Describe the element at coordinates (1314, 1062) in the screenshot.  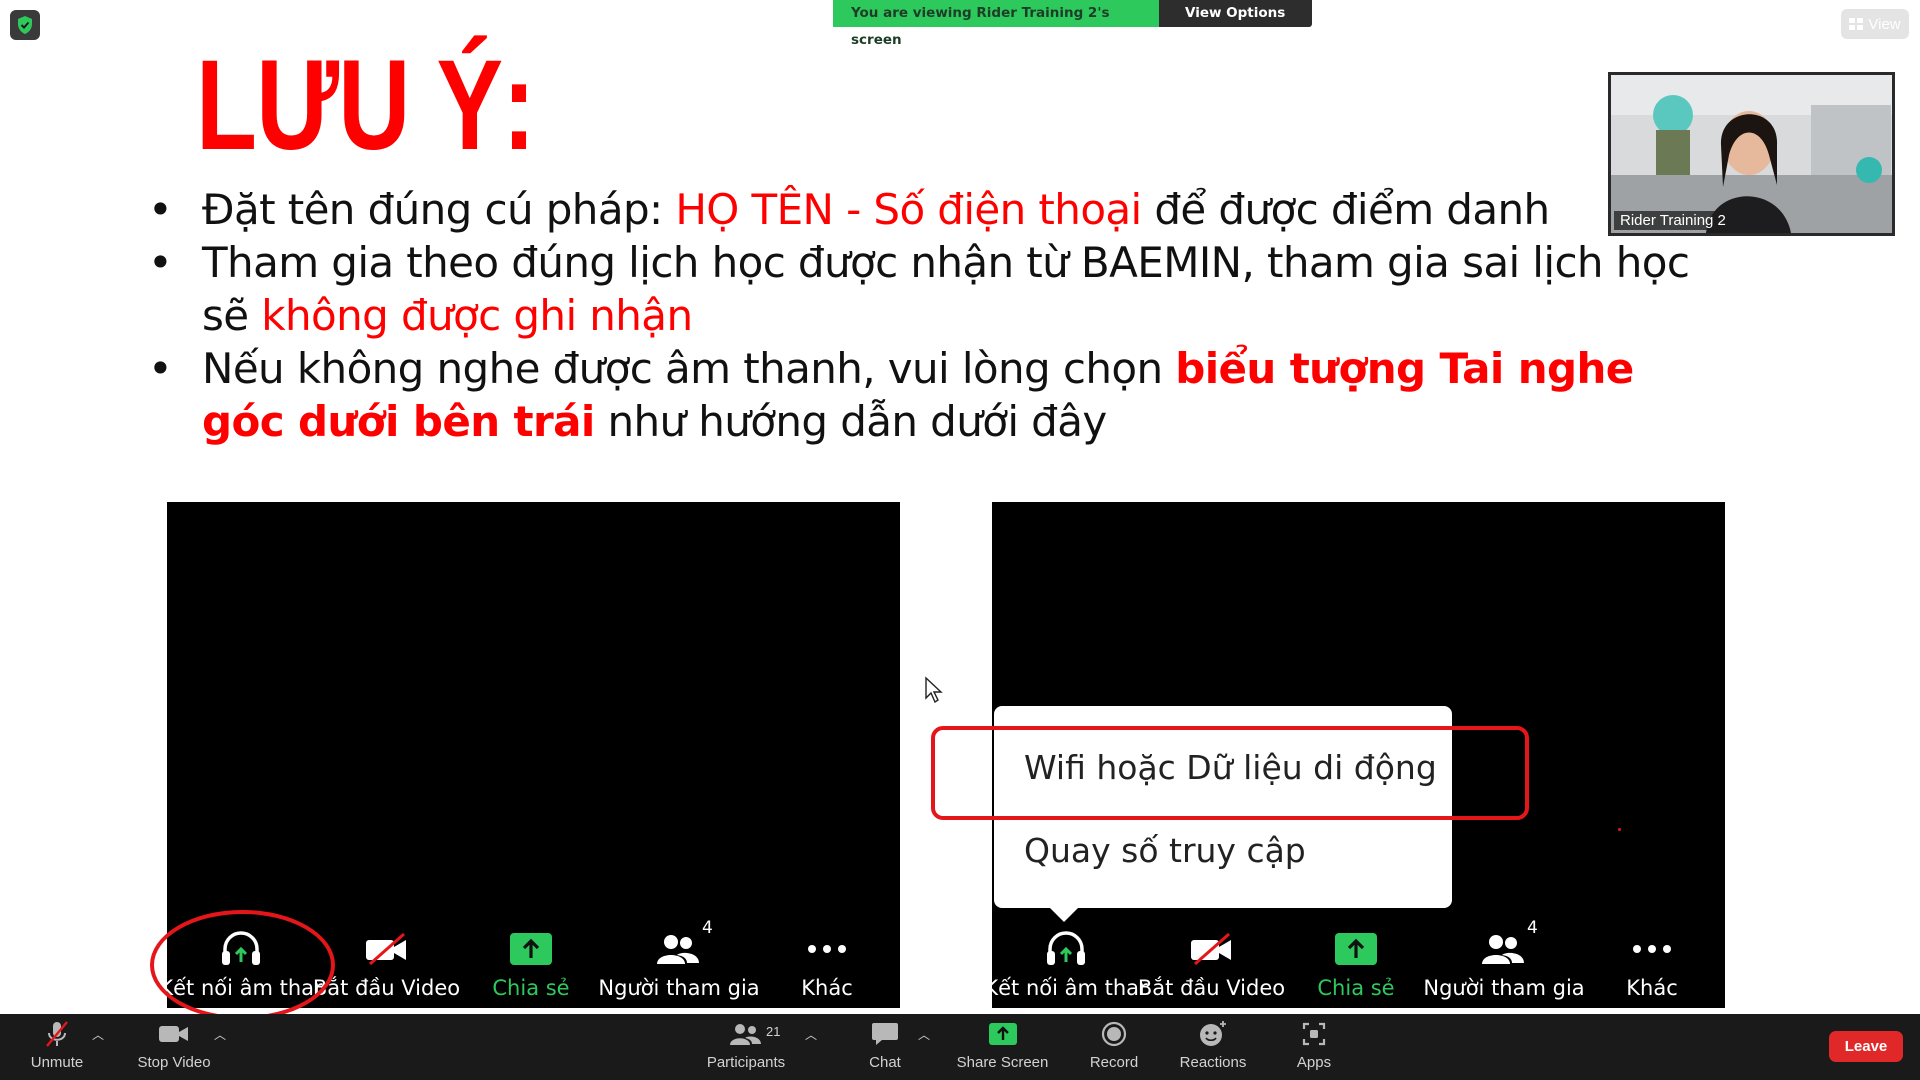
I see `apps-label: Apps` at that location.